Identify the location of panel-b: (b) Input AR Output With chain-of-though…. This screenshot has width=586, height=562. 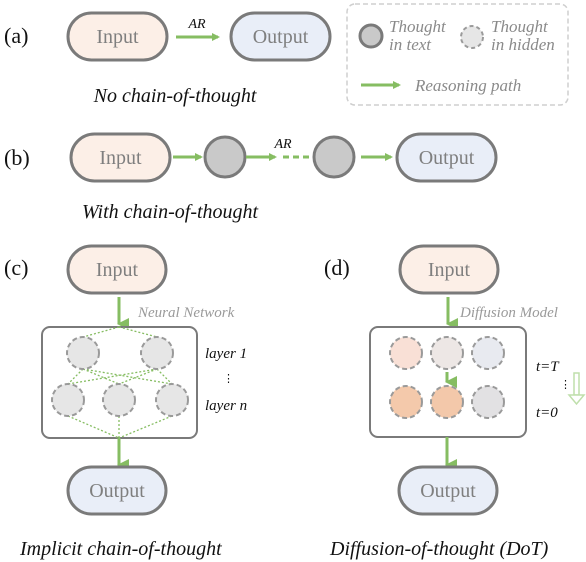
(251, 177).